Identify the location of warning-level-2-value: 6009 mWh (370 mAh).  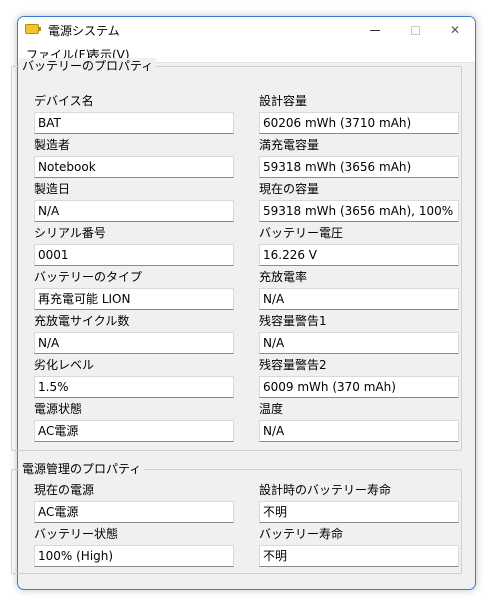
(359, 387).